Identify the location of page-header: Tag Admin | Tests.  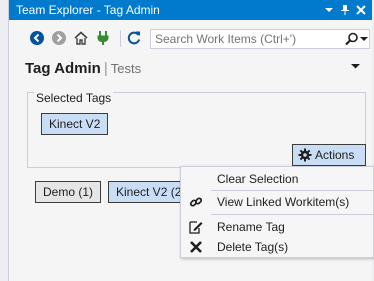
(83, 70).